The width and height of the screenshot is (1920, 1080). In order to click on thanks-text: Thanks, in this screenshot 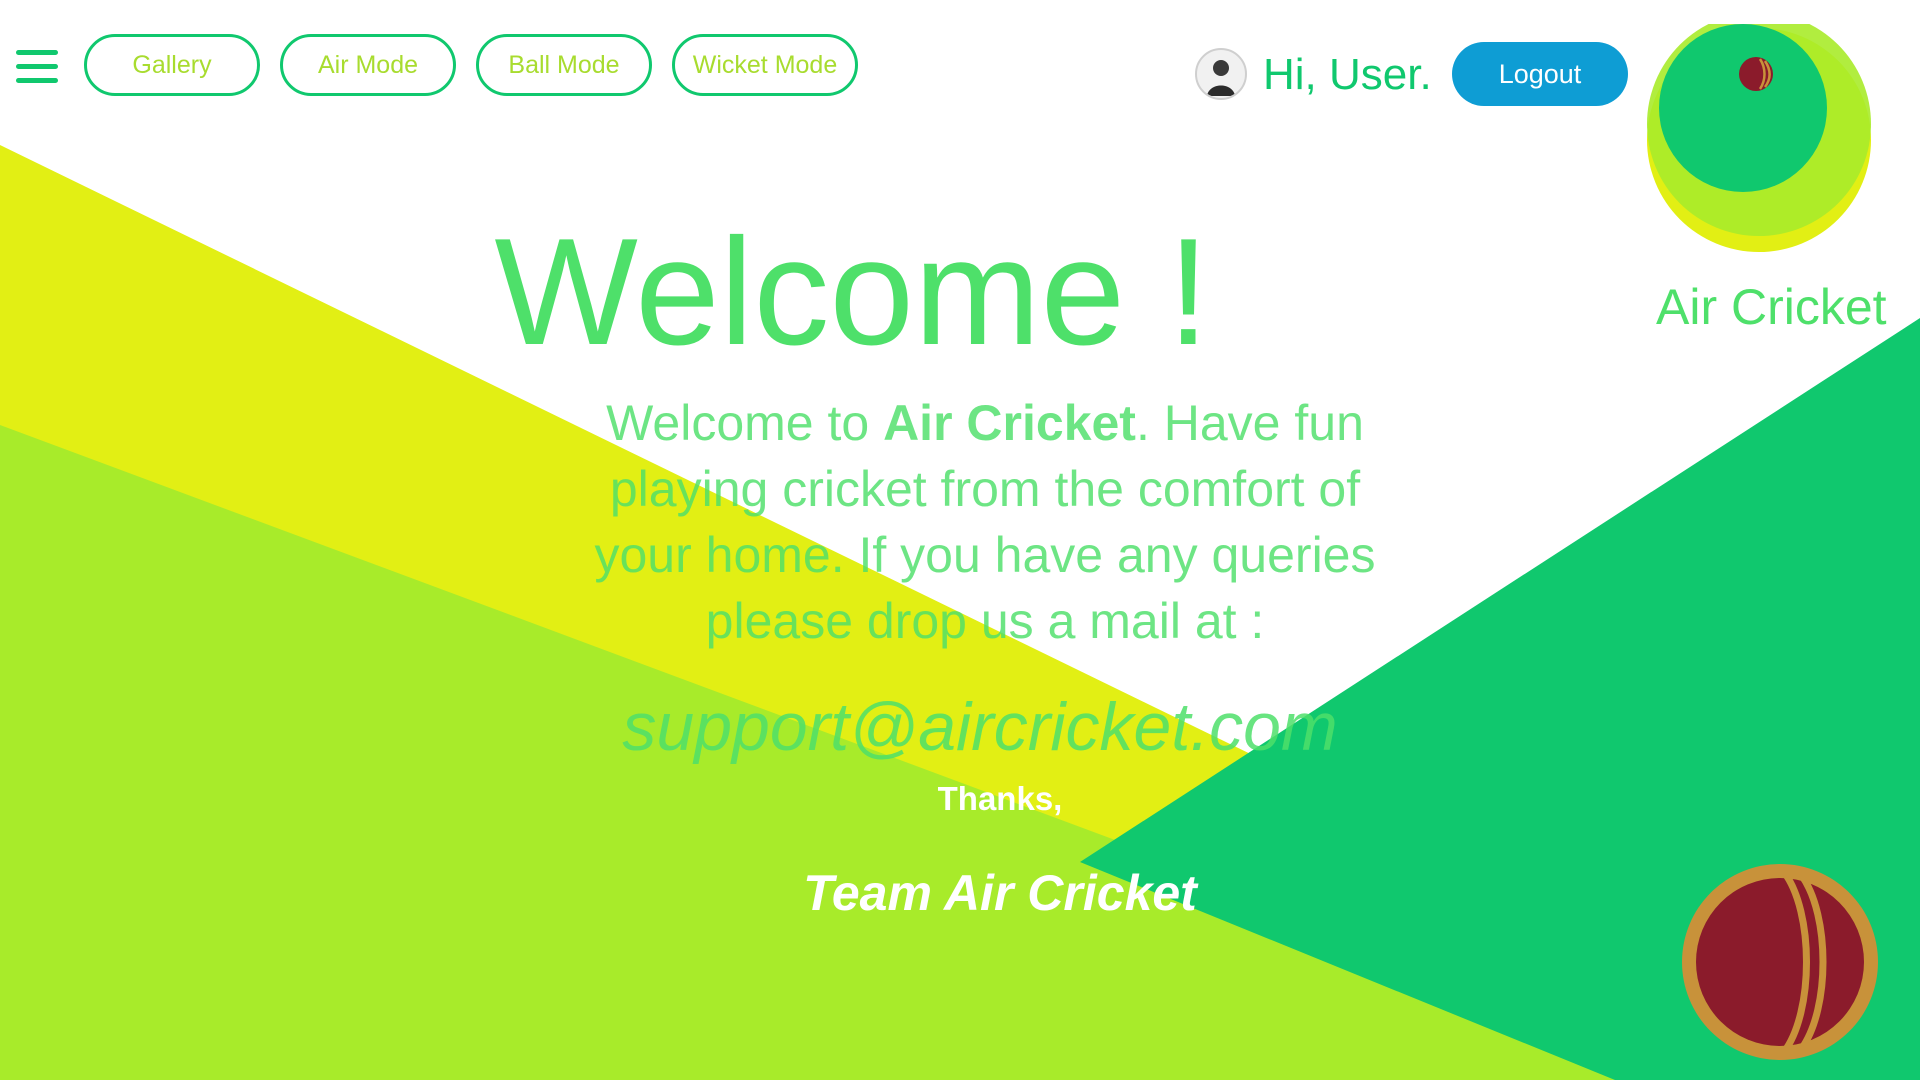, I will do `click(1000, 798)`.